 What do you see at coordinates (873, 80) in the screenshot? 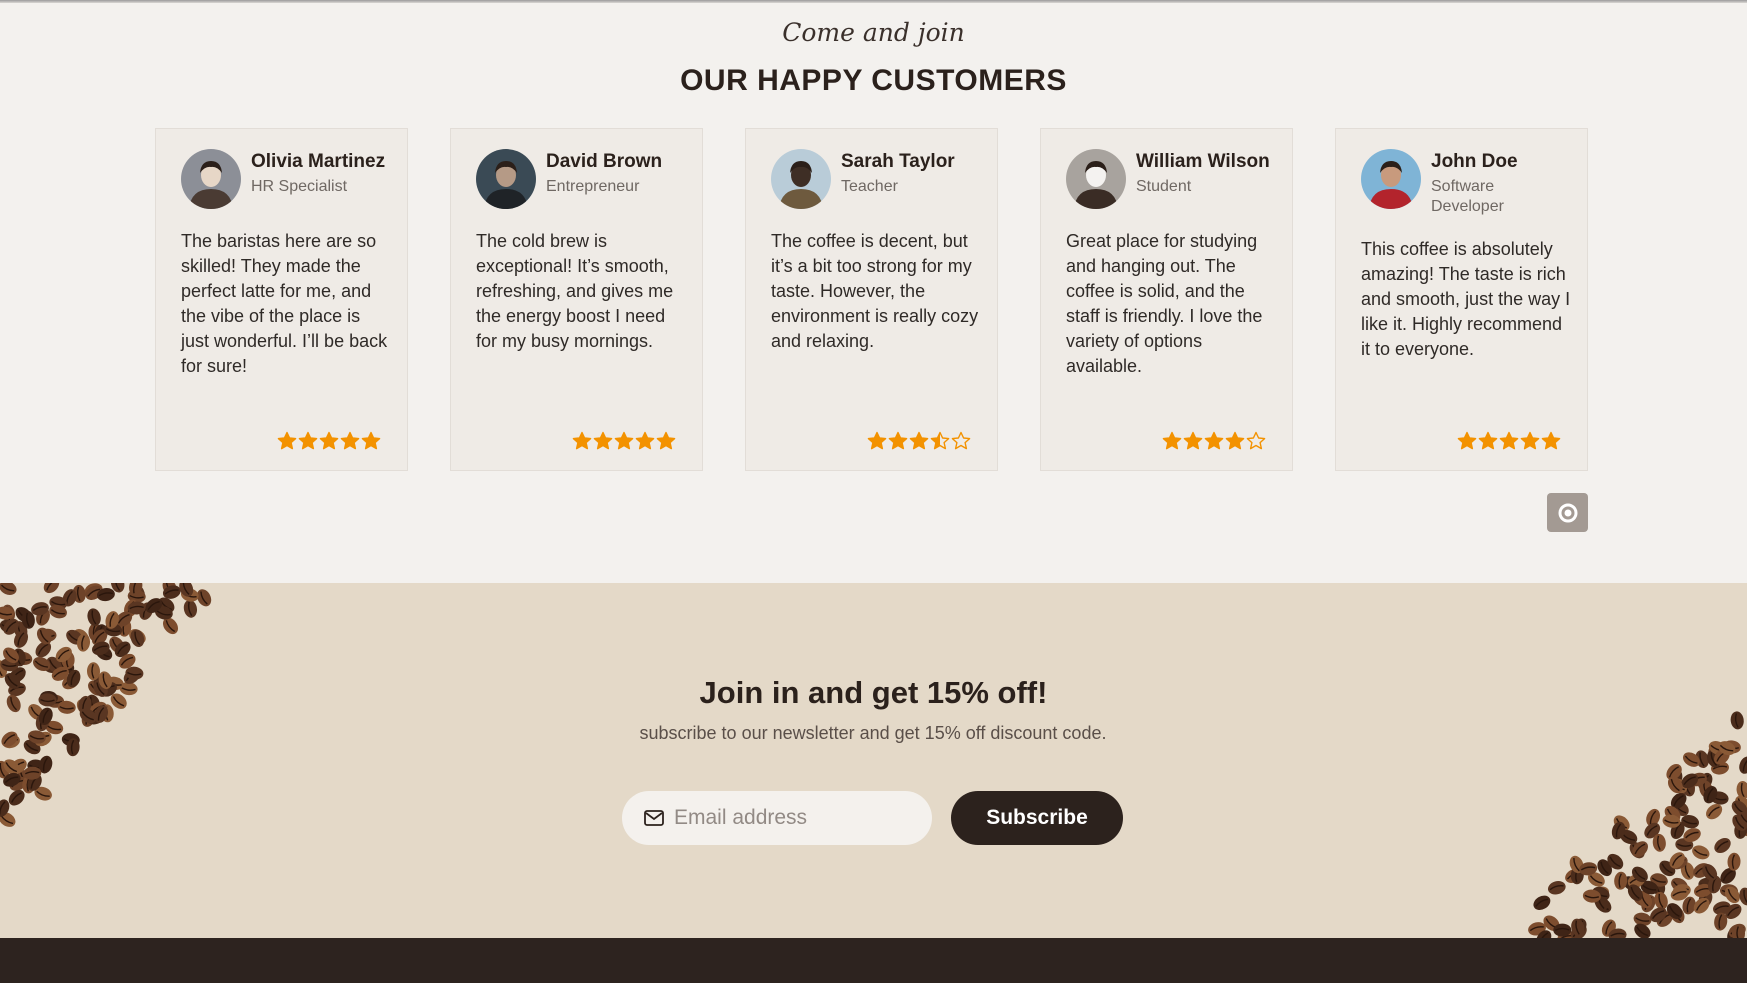
I see `section-heading: OUR HAPPY CUSTOMERS` at bounding box center [873, 80].